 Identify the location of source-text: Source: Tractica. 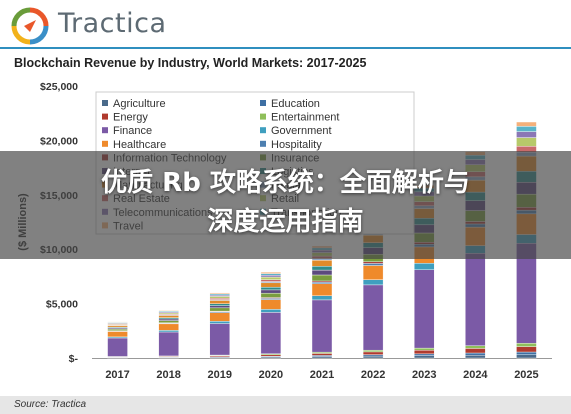
(50, 404).